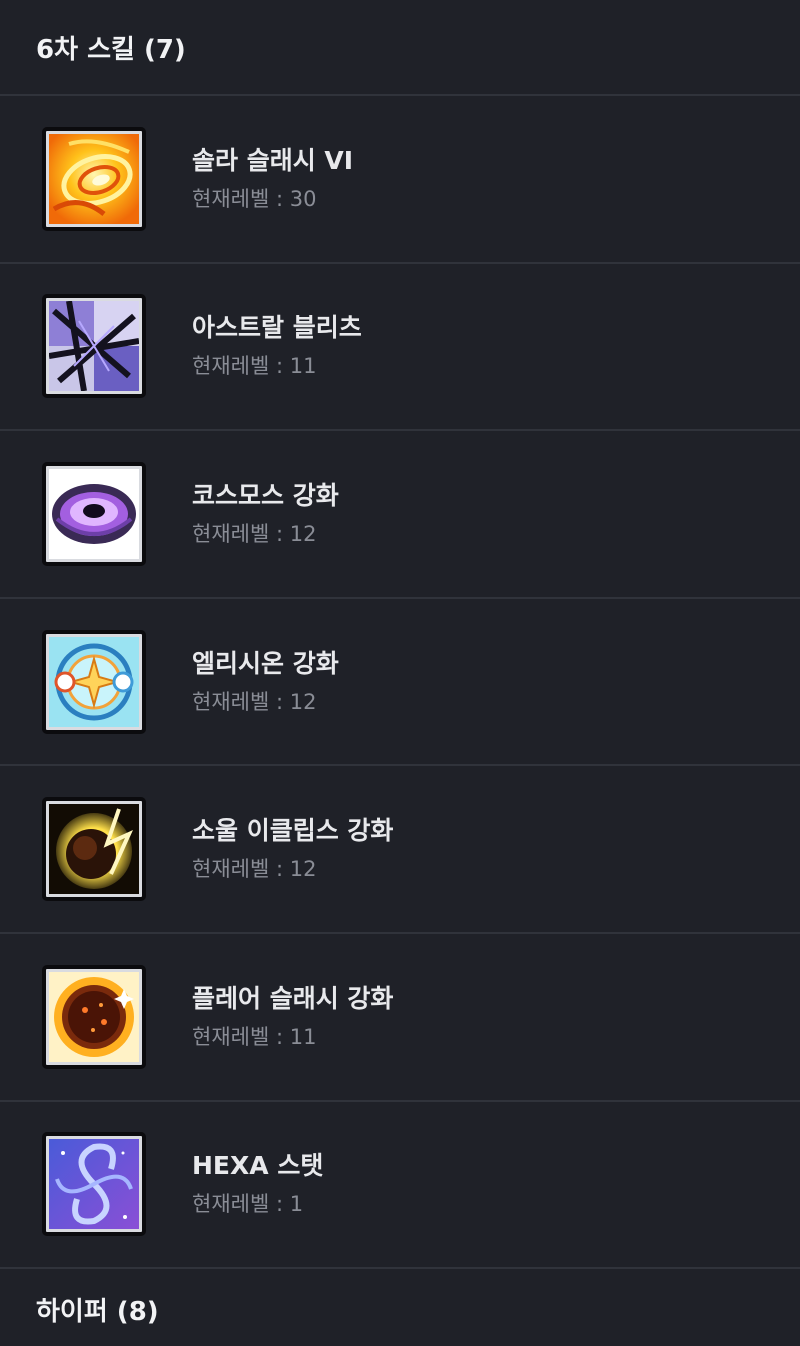 The width and height of the screenshot is (800, 1346). I want to click on skill-row: 플레어 슬래시 강화 현재레벨 : 11, so click(400, 1018).